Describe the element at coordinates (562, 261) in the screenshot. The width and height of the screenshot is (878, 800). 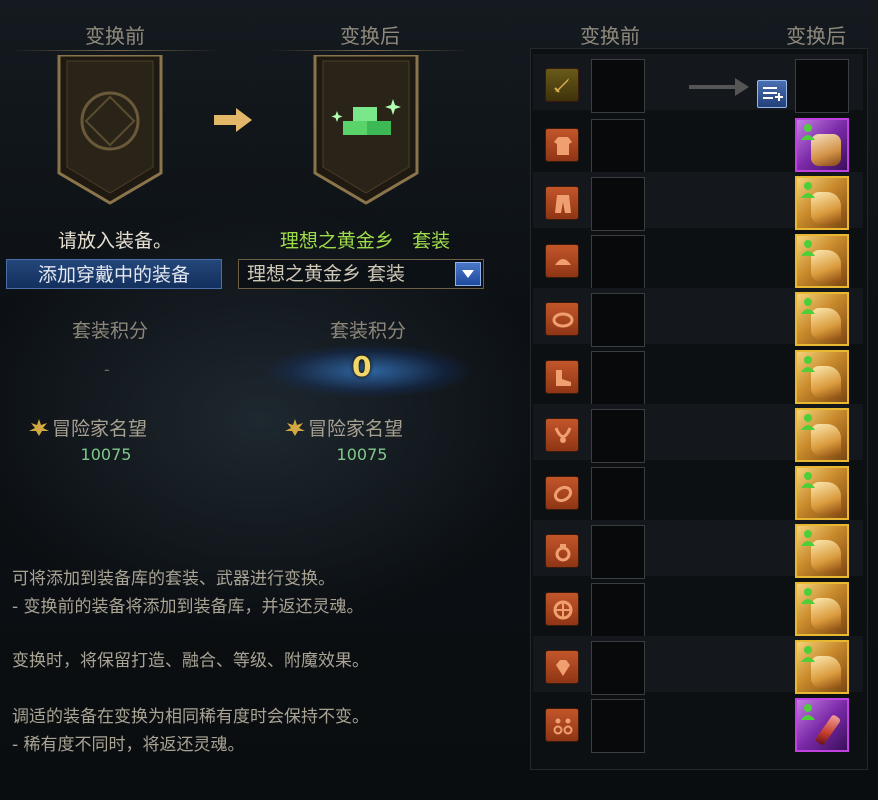
I see `shoulder-icon` at that location.